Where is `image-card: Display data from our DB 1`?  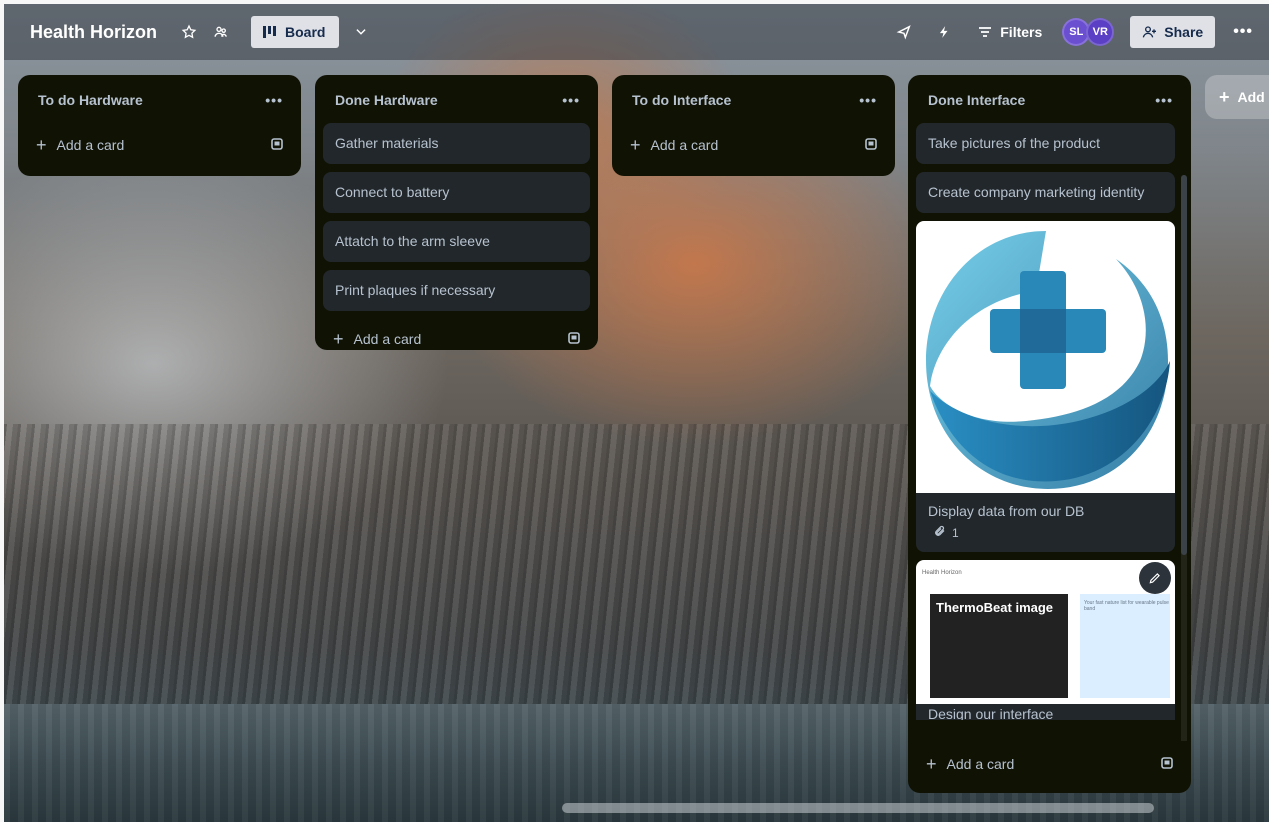
image-card: Display data from our DB 1 is located at coordinates (1045, 386).